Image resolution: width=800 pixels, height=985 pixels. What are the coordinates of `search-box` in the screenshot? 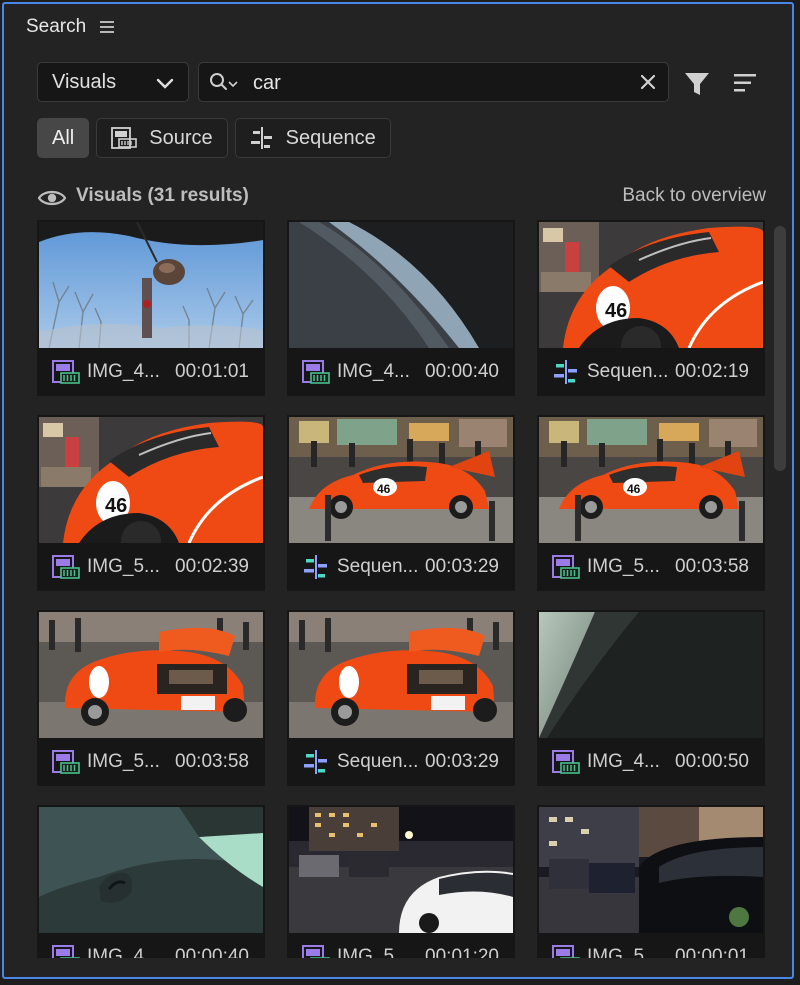 It's located at (433, 82).